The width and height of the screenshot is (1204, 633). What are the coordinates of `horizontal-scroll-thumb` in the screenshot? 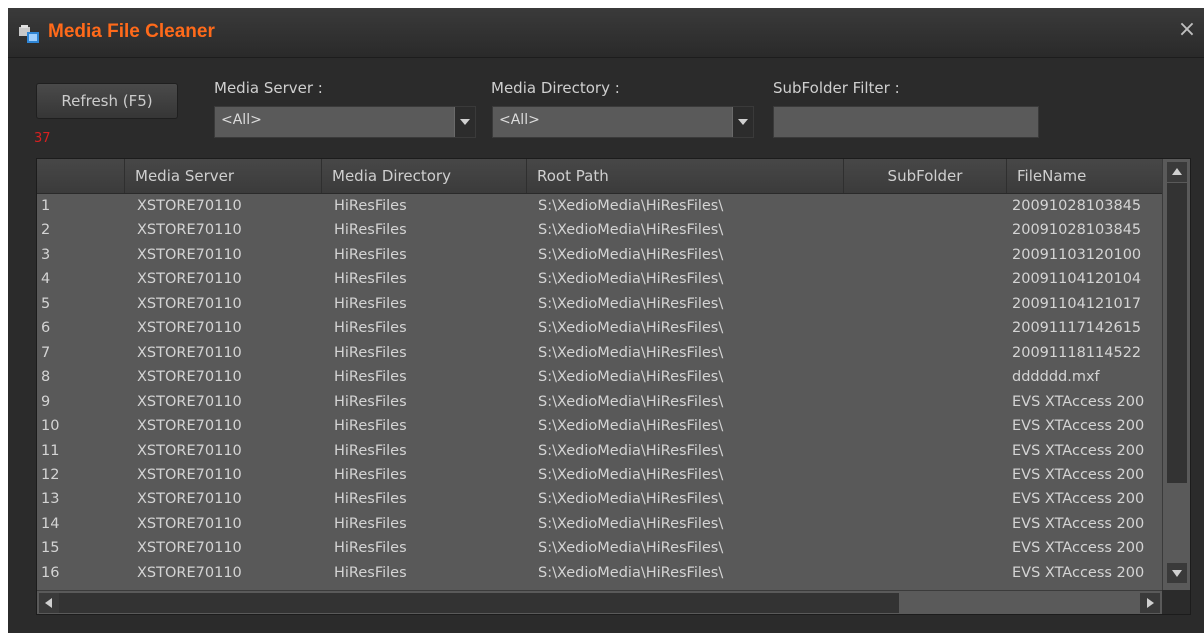 It's located at (479, 603).